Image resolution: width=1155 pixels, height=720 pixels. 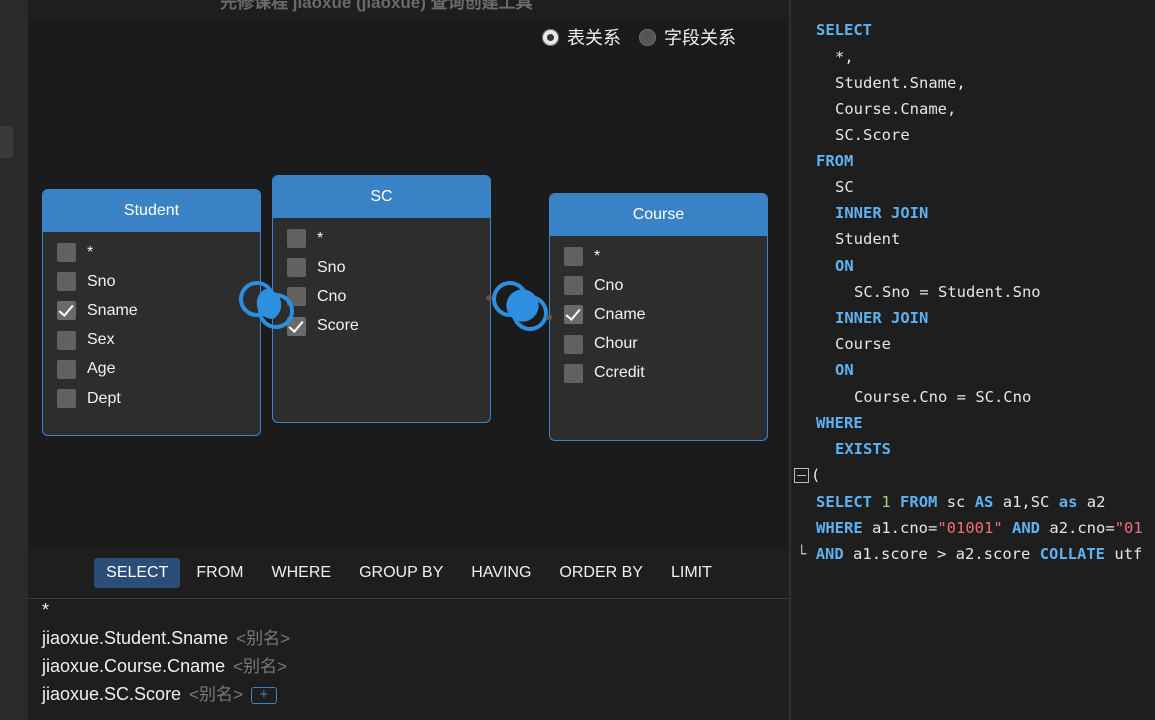 I want to click on sql-text: a1.score > a2.score, so click(x=942, y=554).